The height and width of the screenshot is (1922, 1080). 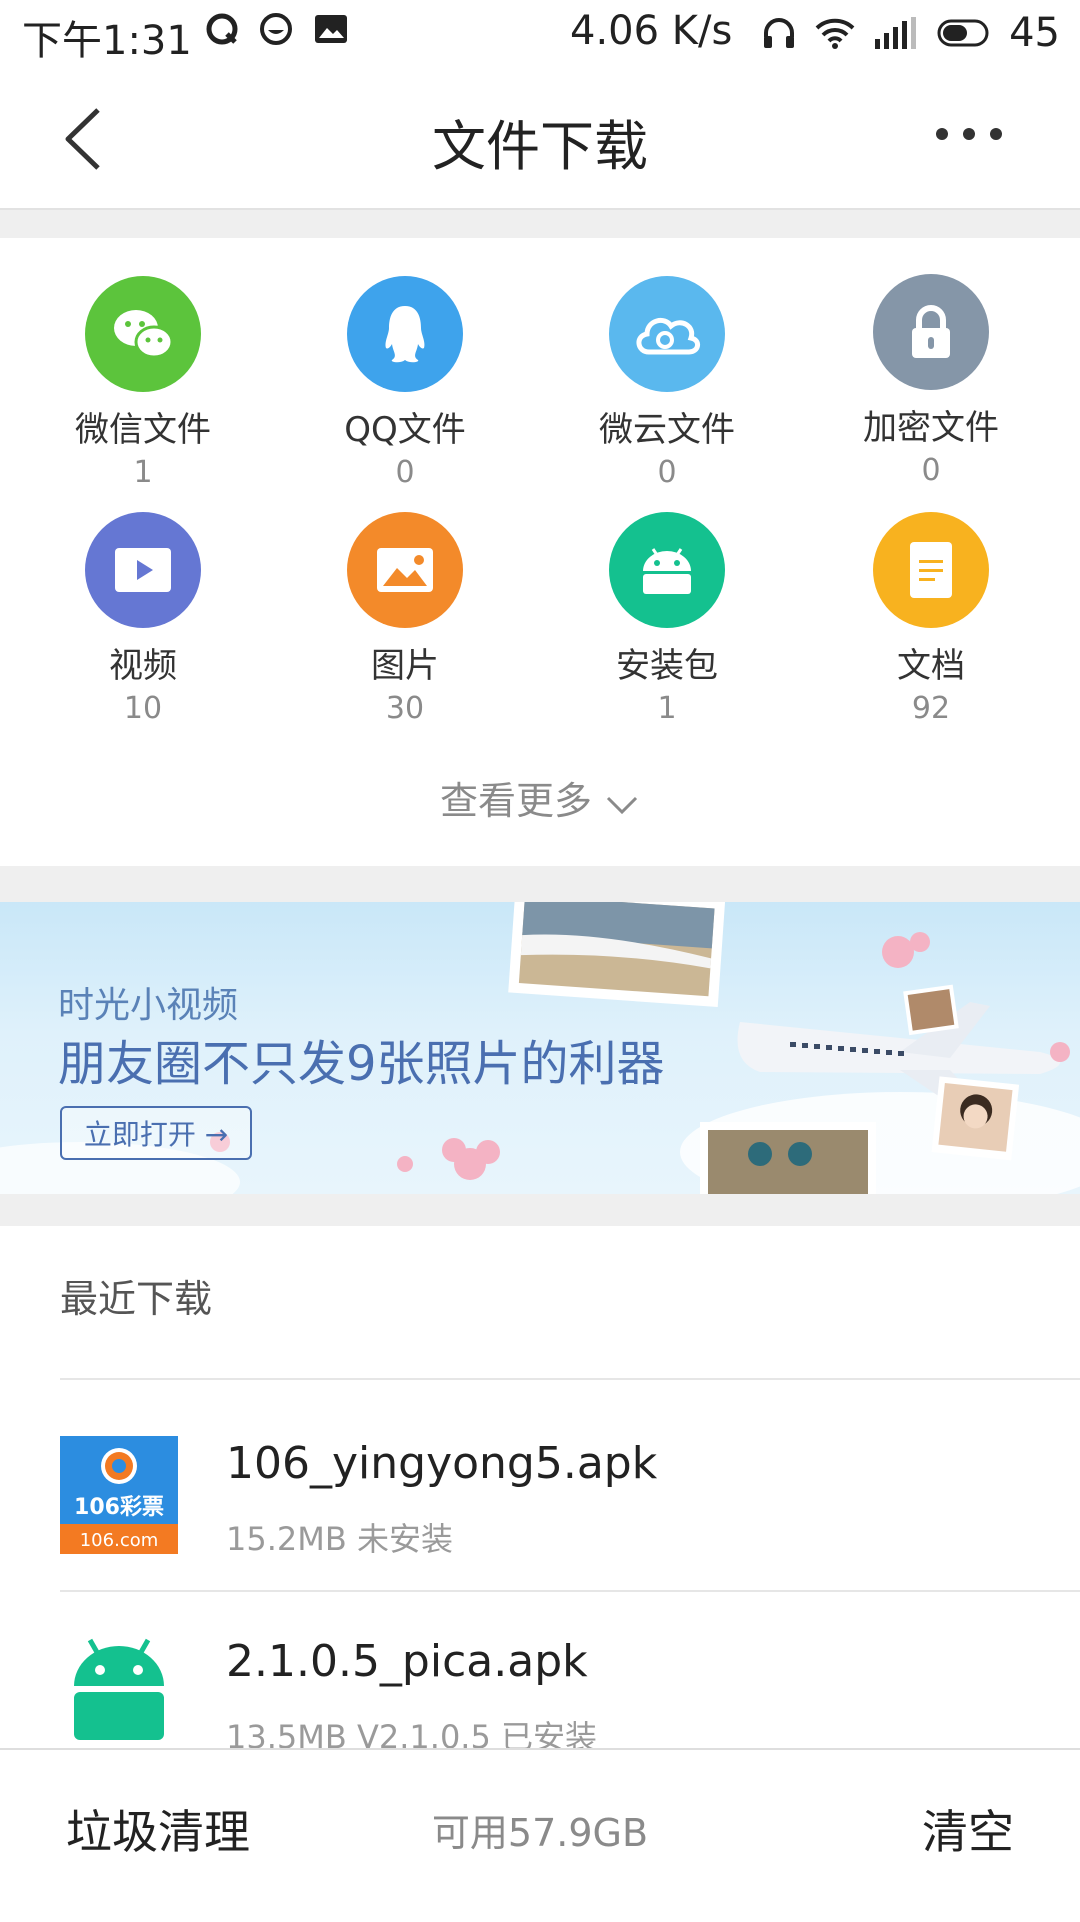 I want to click on page-title: 文件下载, so click(x=540, y=146).